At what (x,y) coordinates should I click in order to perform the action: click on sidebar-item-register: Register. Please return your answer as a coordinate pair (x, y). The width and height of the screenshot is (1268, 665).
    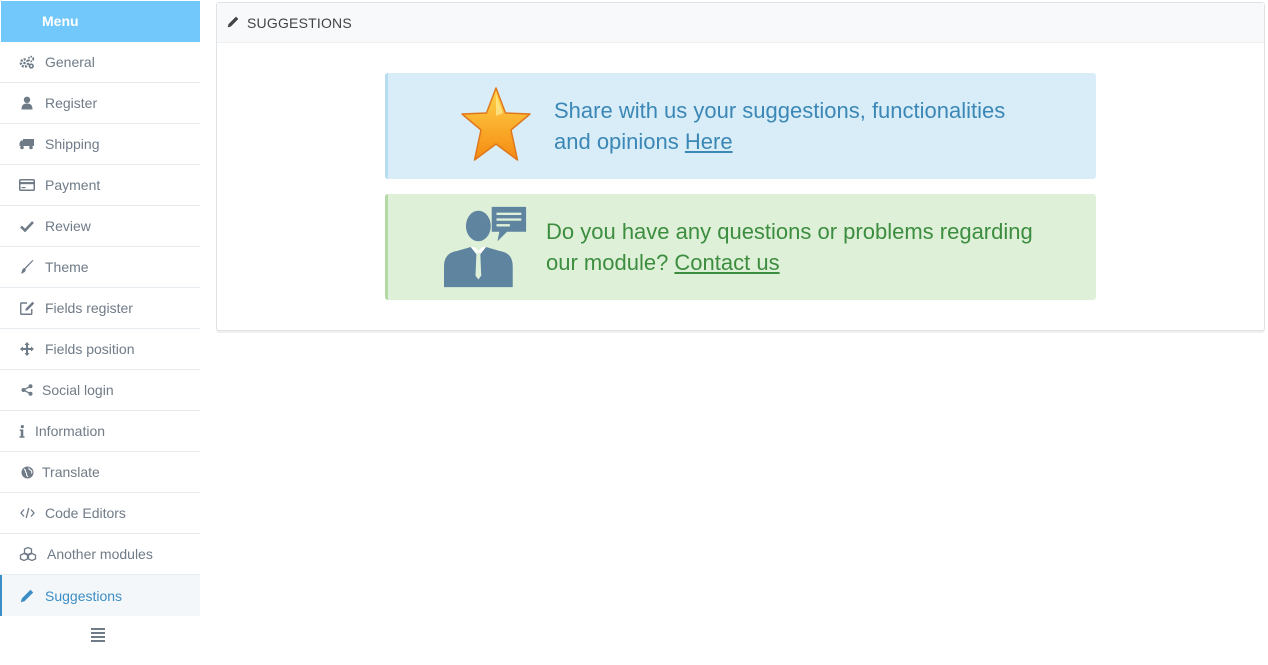
    Looking at the image, I should click on (100, 103).